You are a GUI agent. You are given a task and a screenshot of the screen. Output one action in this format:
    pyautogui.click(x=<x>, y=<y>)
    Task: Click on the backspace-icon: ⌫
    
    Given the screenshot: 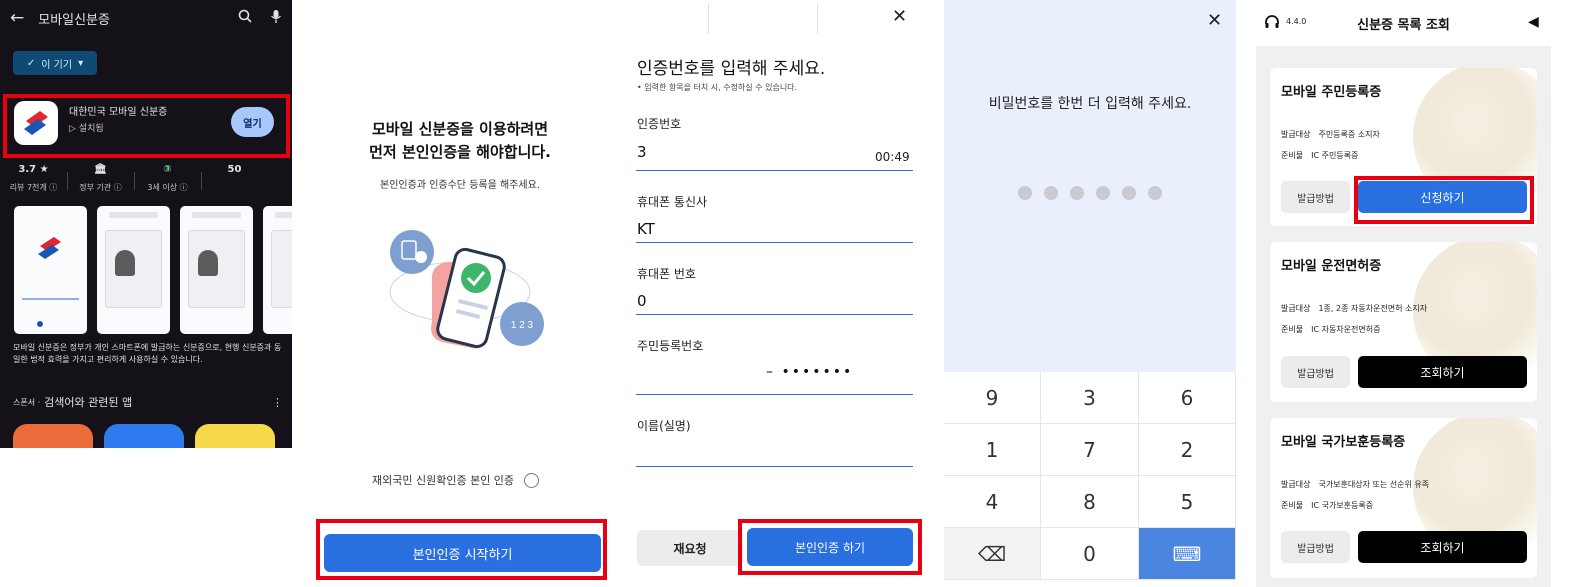 What is the action you would take?
    pyautogui.click(x=992, y=554)
    